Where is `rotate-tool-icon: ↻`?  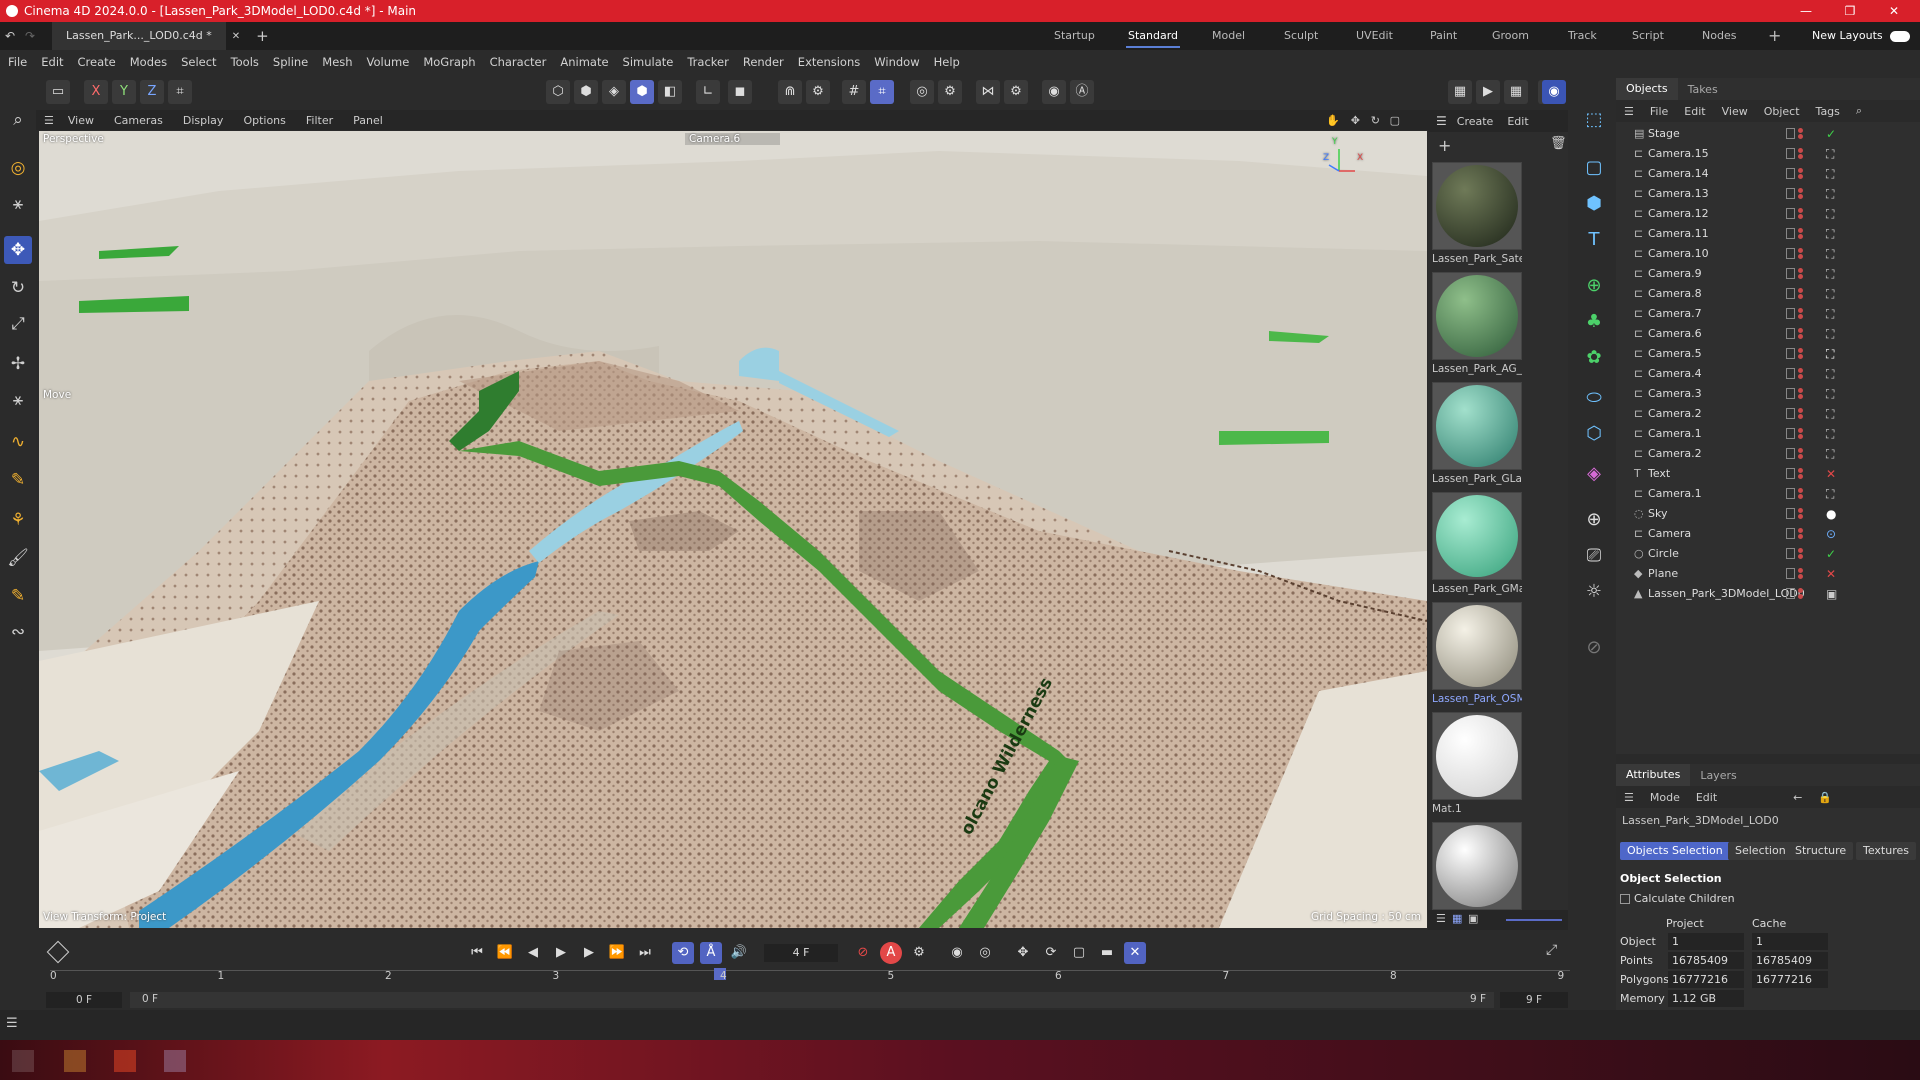 rotate-tool-icon: ↻ is located at coordinates (18, 288).